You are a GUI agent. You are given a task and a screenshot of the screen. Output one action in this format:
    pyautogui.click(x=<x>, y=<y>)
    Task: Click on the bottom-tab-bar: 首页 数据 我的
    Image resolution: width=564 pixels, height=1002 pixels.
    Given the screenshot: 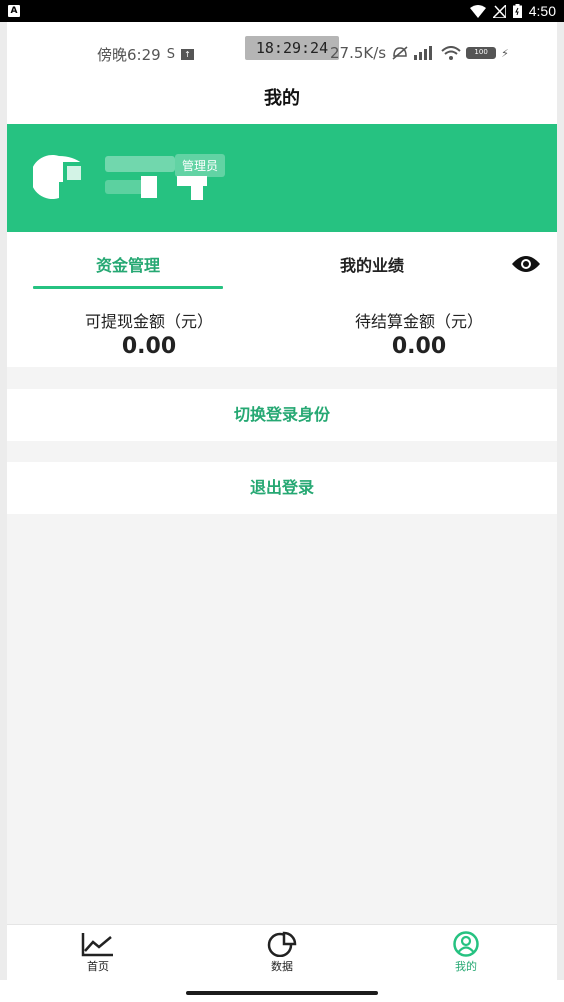 What is the action you would take?
    pyautogui.click(x=282, y=952)
    